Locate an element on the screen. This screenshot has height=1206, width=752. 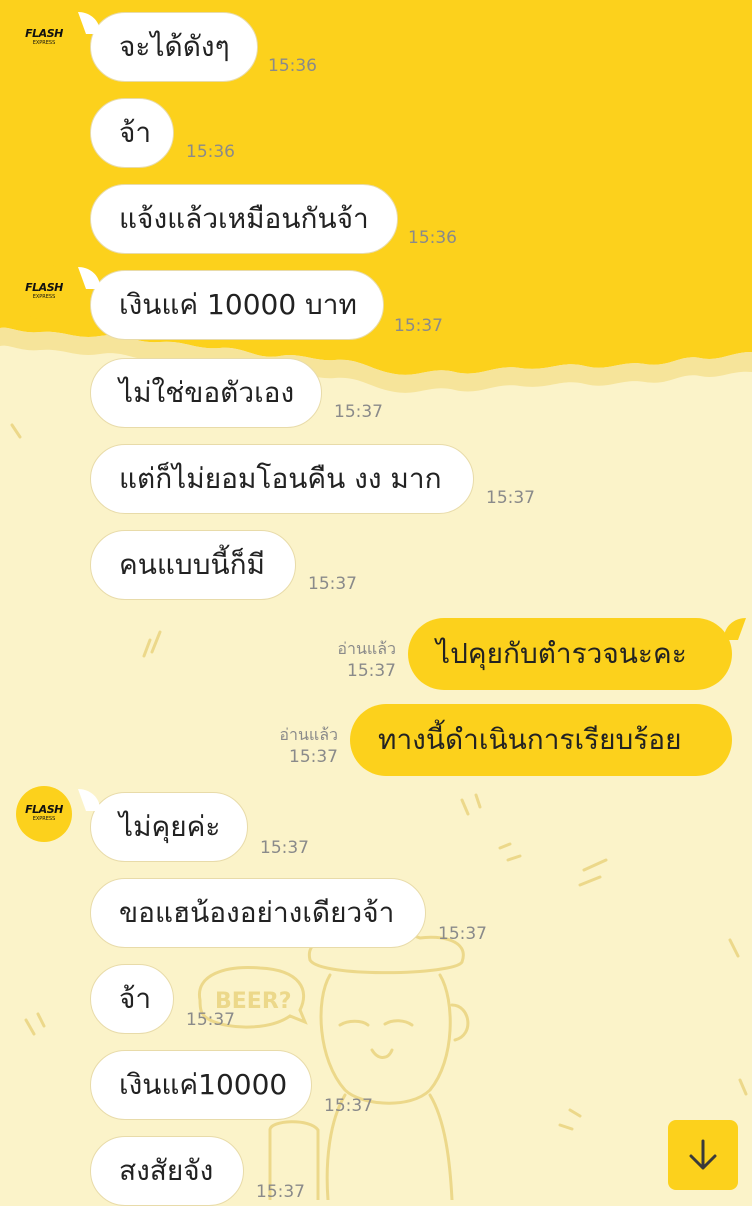
scroll-down-button is located at coordinates (703, 1155).